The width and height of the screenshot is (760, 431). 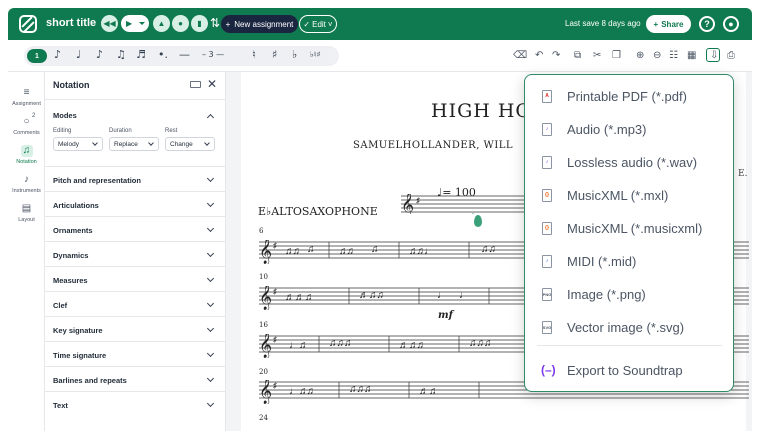 What do you see at coordinates (628, 327) in the screenshot?
I see `export-svg-item: SVG Vector image (*.svg)` at bounding box center [628, 327].